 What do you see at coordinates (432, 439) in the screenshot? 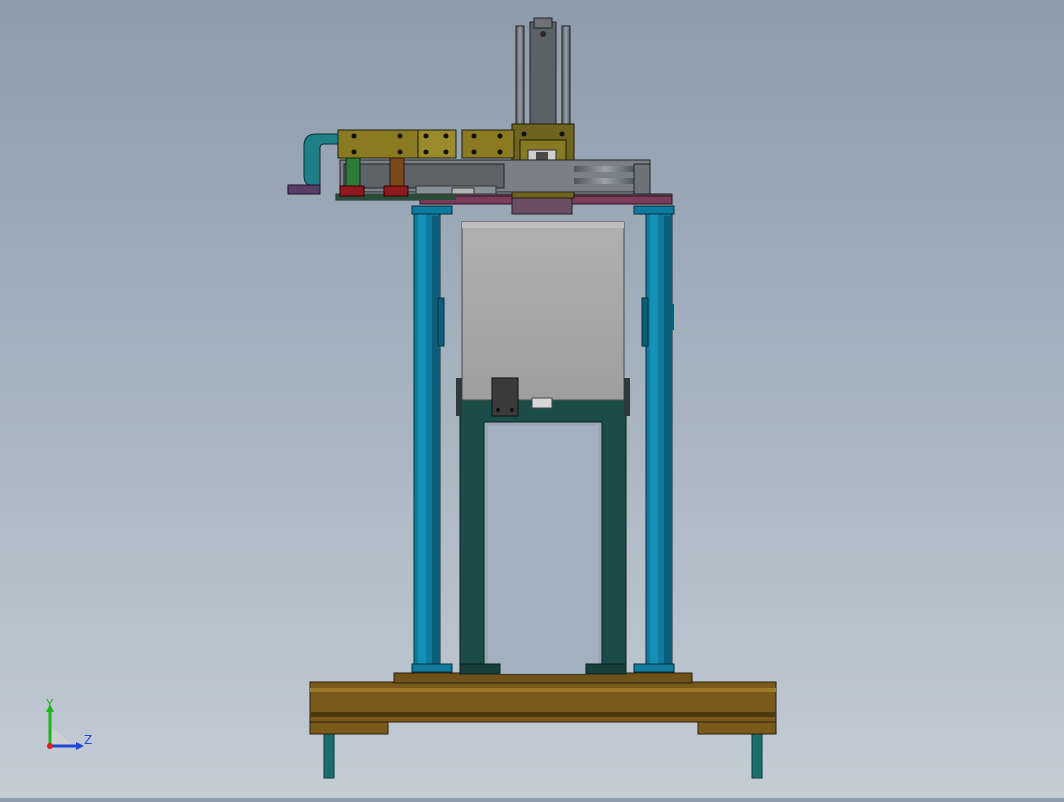
I see `left-upright` at bounding box center [432, 439].